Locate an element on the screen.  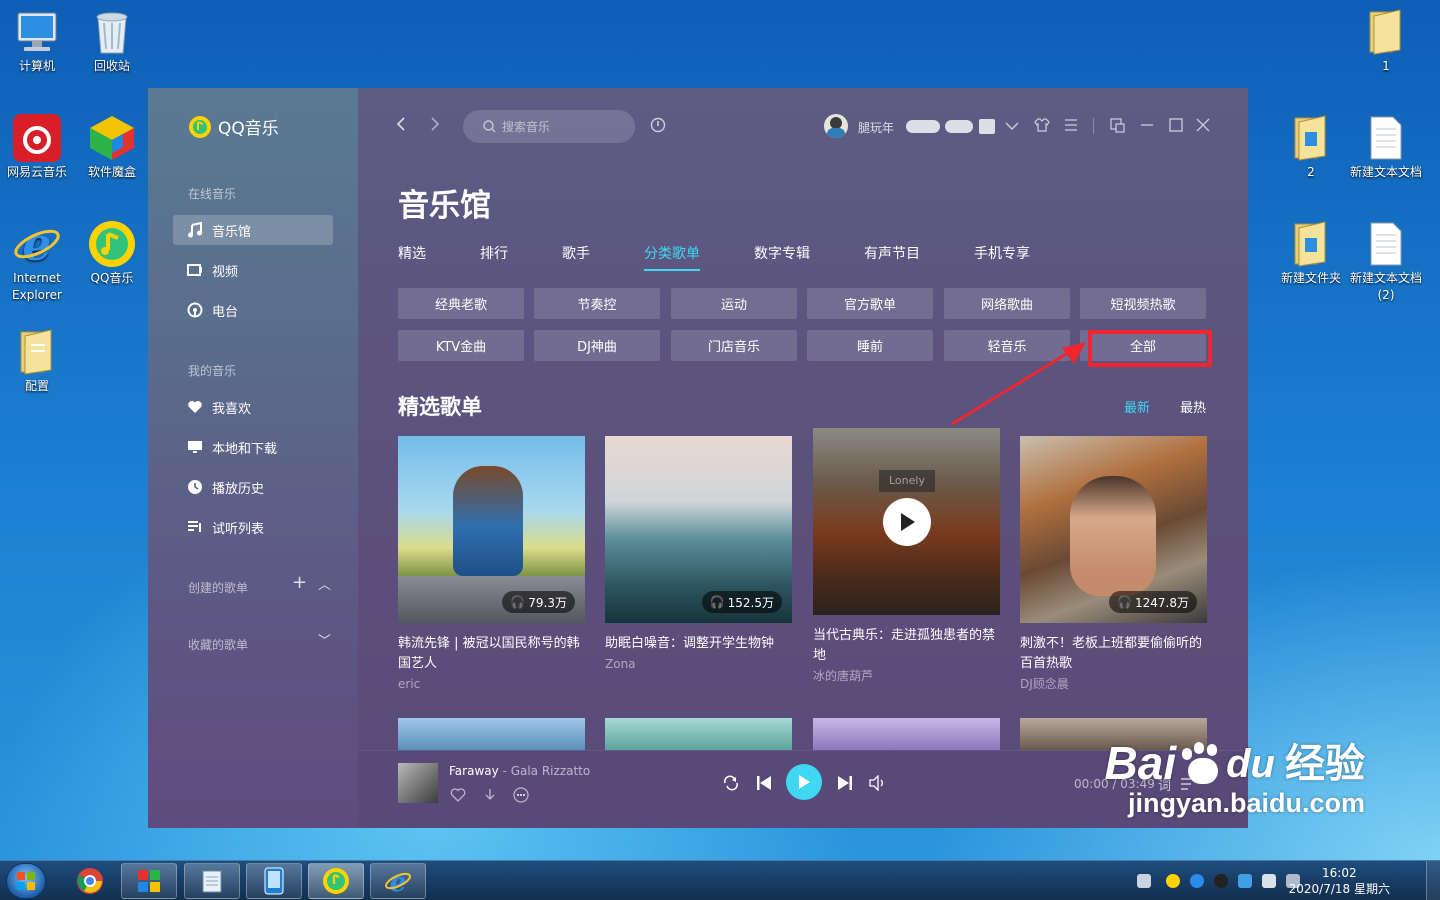
playlist-author: eric is located at coordinates (491, 684).